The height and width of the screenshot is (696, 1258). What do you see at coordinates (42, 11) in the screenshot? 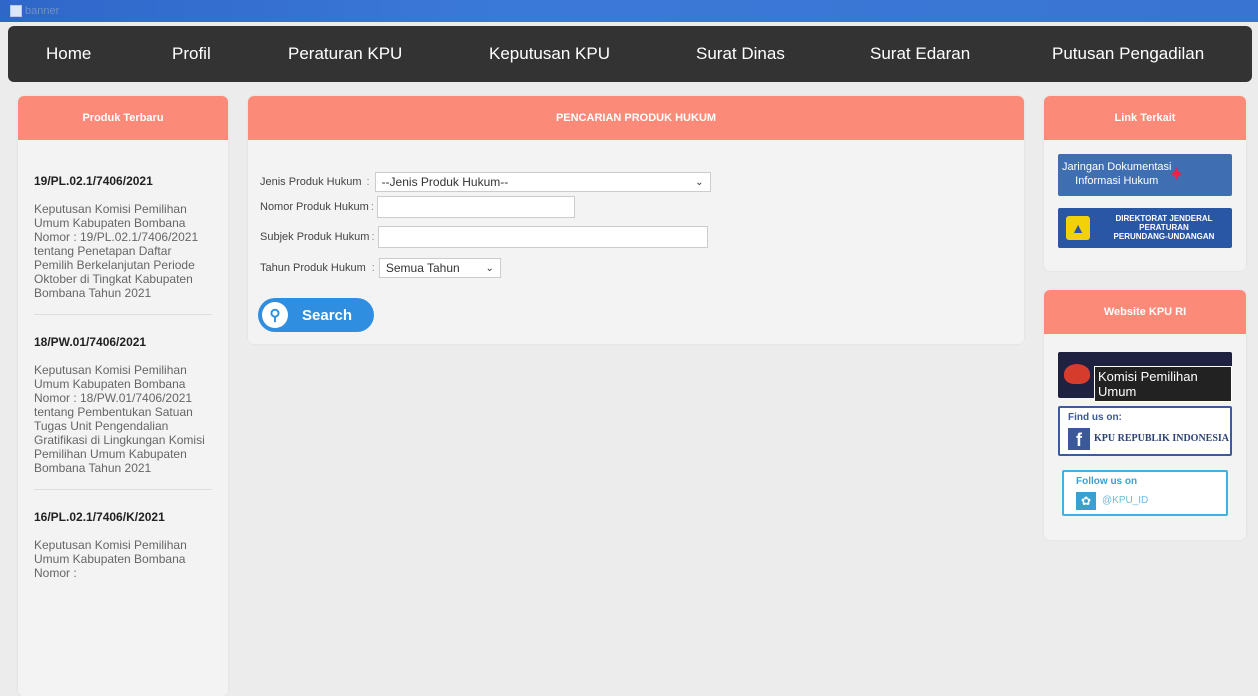
I see `banner-alt-text: banner` at bounding box center [42, 11].